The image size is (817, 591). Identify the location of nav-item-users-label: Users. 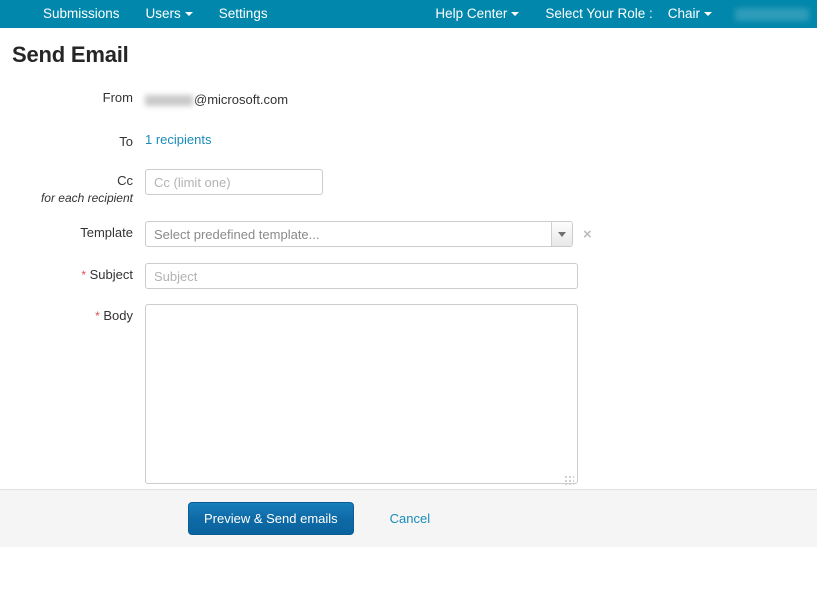
(163, 13).